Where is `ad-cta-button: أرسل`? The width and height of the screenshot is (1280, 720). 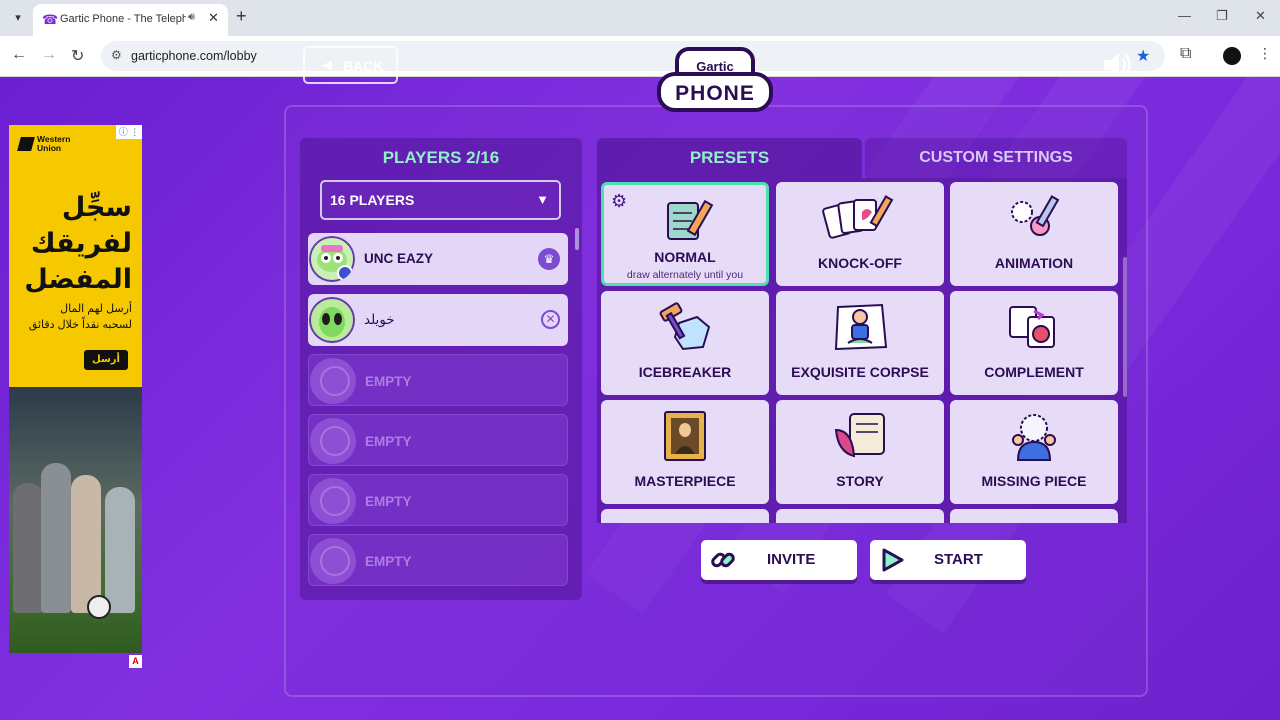
ad-cta-button: أرسل is located at coordinates (106, 360).